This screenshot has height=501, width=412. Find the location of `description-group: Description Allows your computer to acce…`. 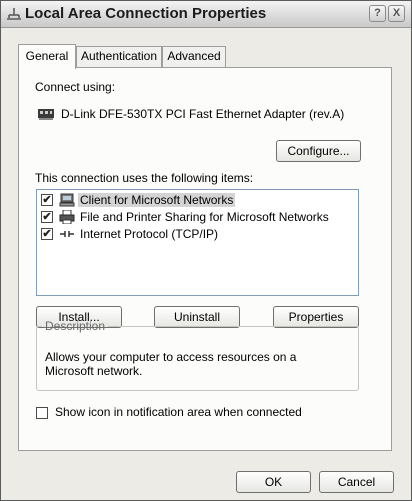

description-group: Description Allows your computer to acce… is located at coordinates (197, 355).